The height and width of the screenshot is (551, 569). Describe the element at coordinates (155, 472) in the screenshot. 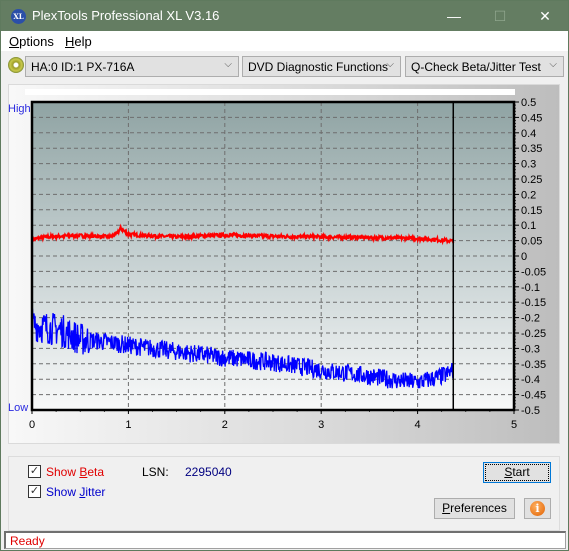

I see `lsn-label: LSN:` at that location.